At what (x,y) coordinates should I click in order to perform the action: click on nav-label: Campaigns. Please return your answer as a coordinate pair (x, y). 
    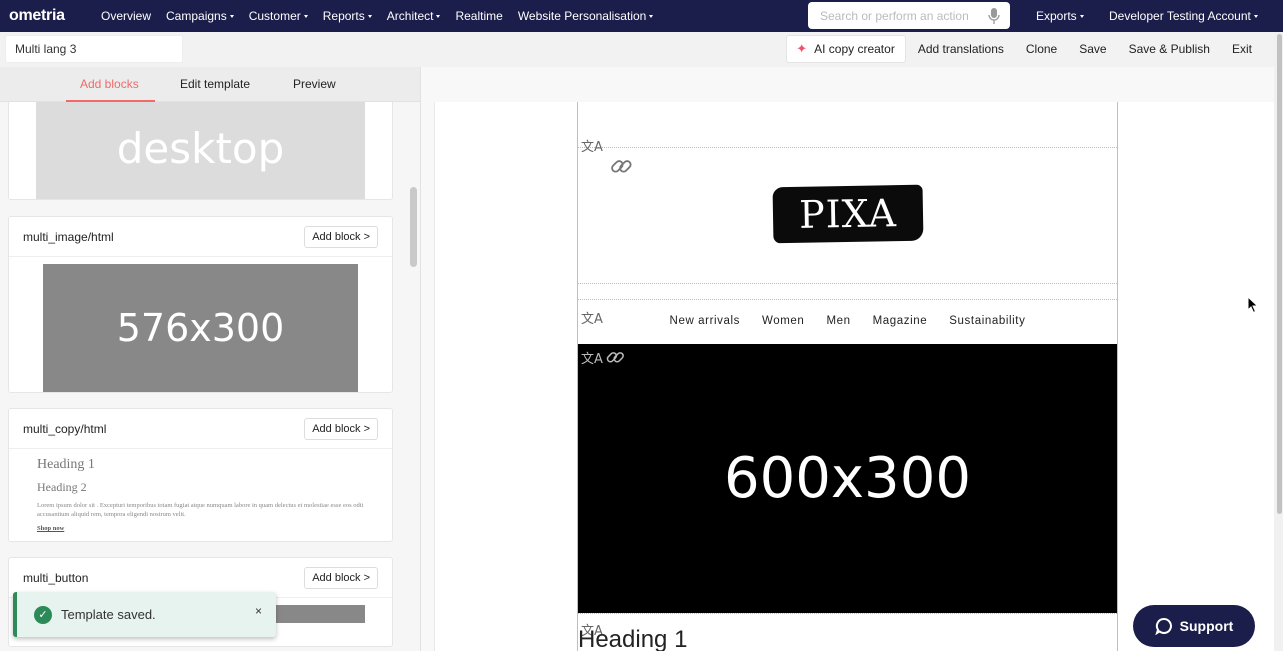
    Looking at the image, I should click on (196, 16).